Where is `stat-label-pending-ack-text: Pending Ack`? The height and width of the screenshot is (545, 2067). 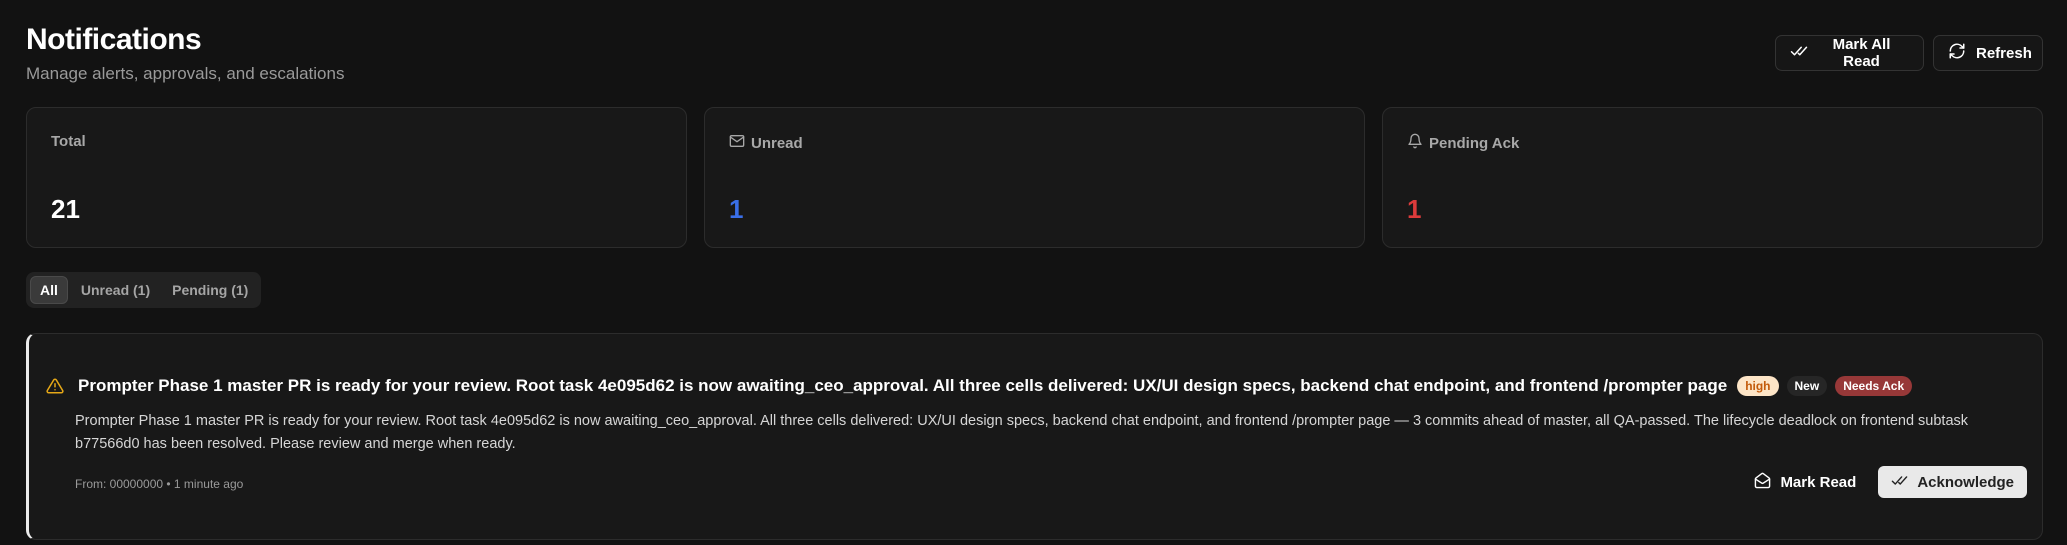
stat-label-pending-ack-text: Pending Ack is located at coordinates (1474, 143).